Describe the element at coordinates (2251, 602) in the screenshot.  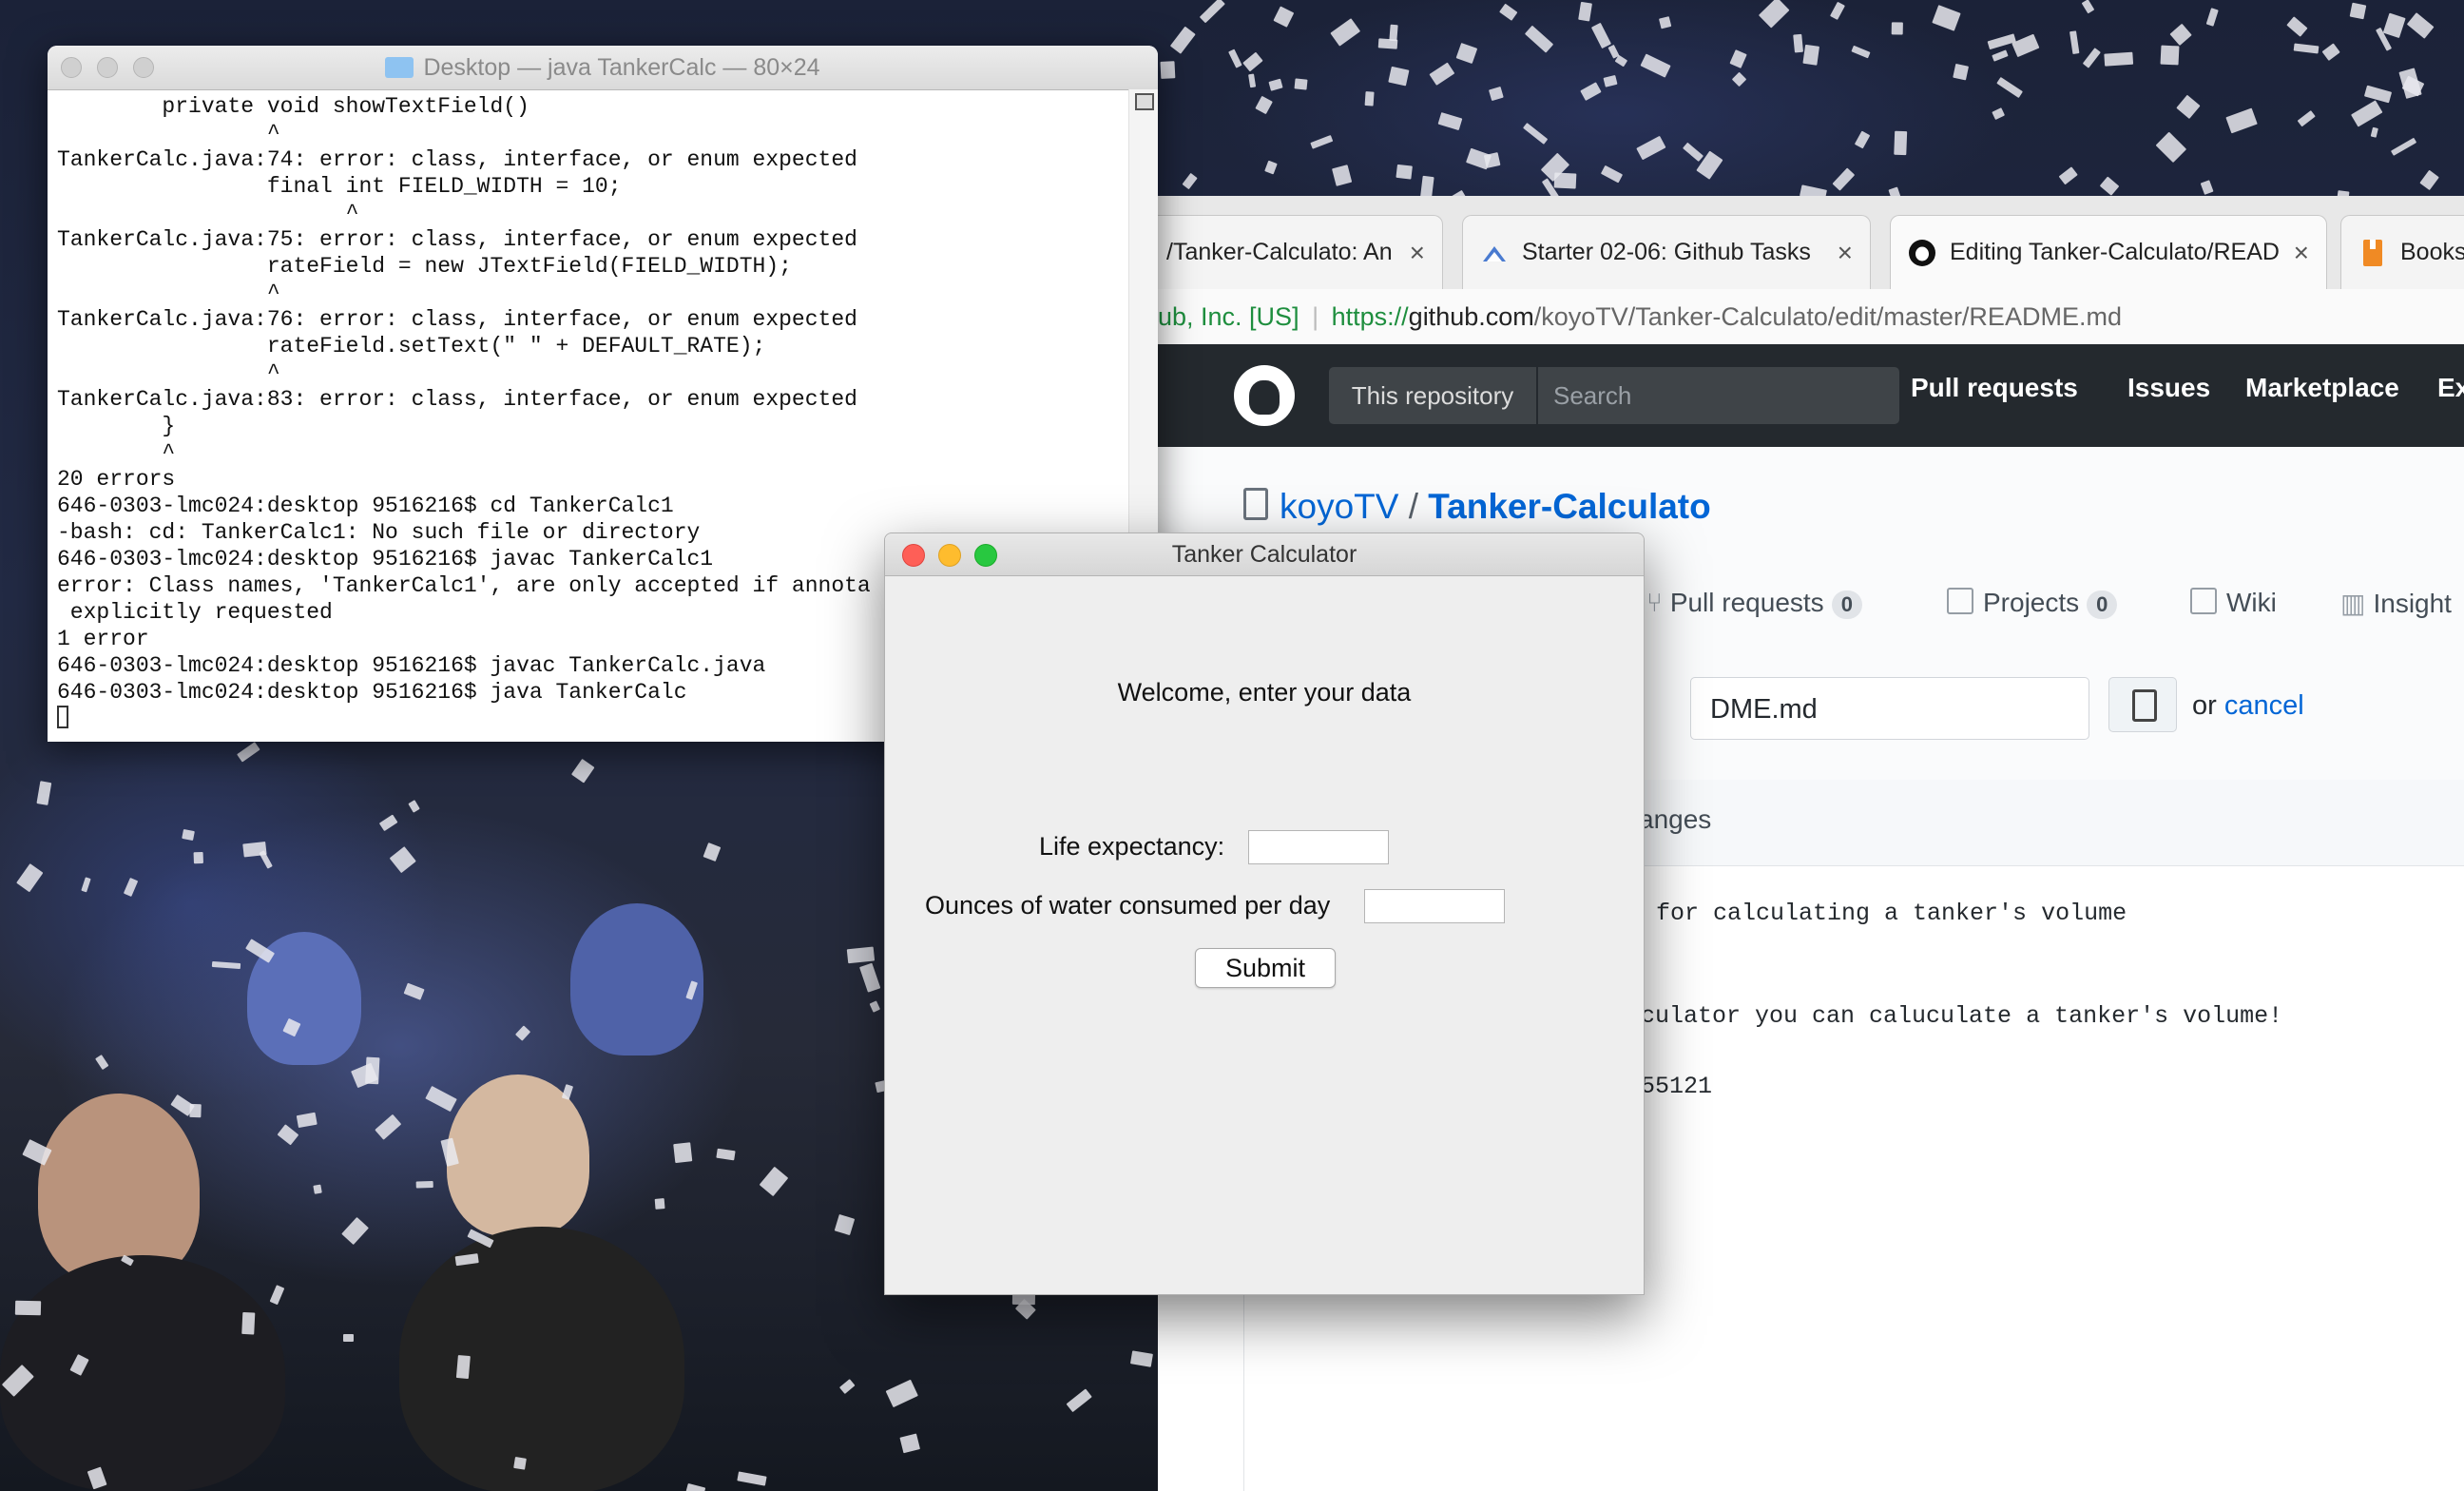
I see `repo-tab-label: Wiki` at that location.